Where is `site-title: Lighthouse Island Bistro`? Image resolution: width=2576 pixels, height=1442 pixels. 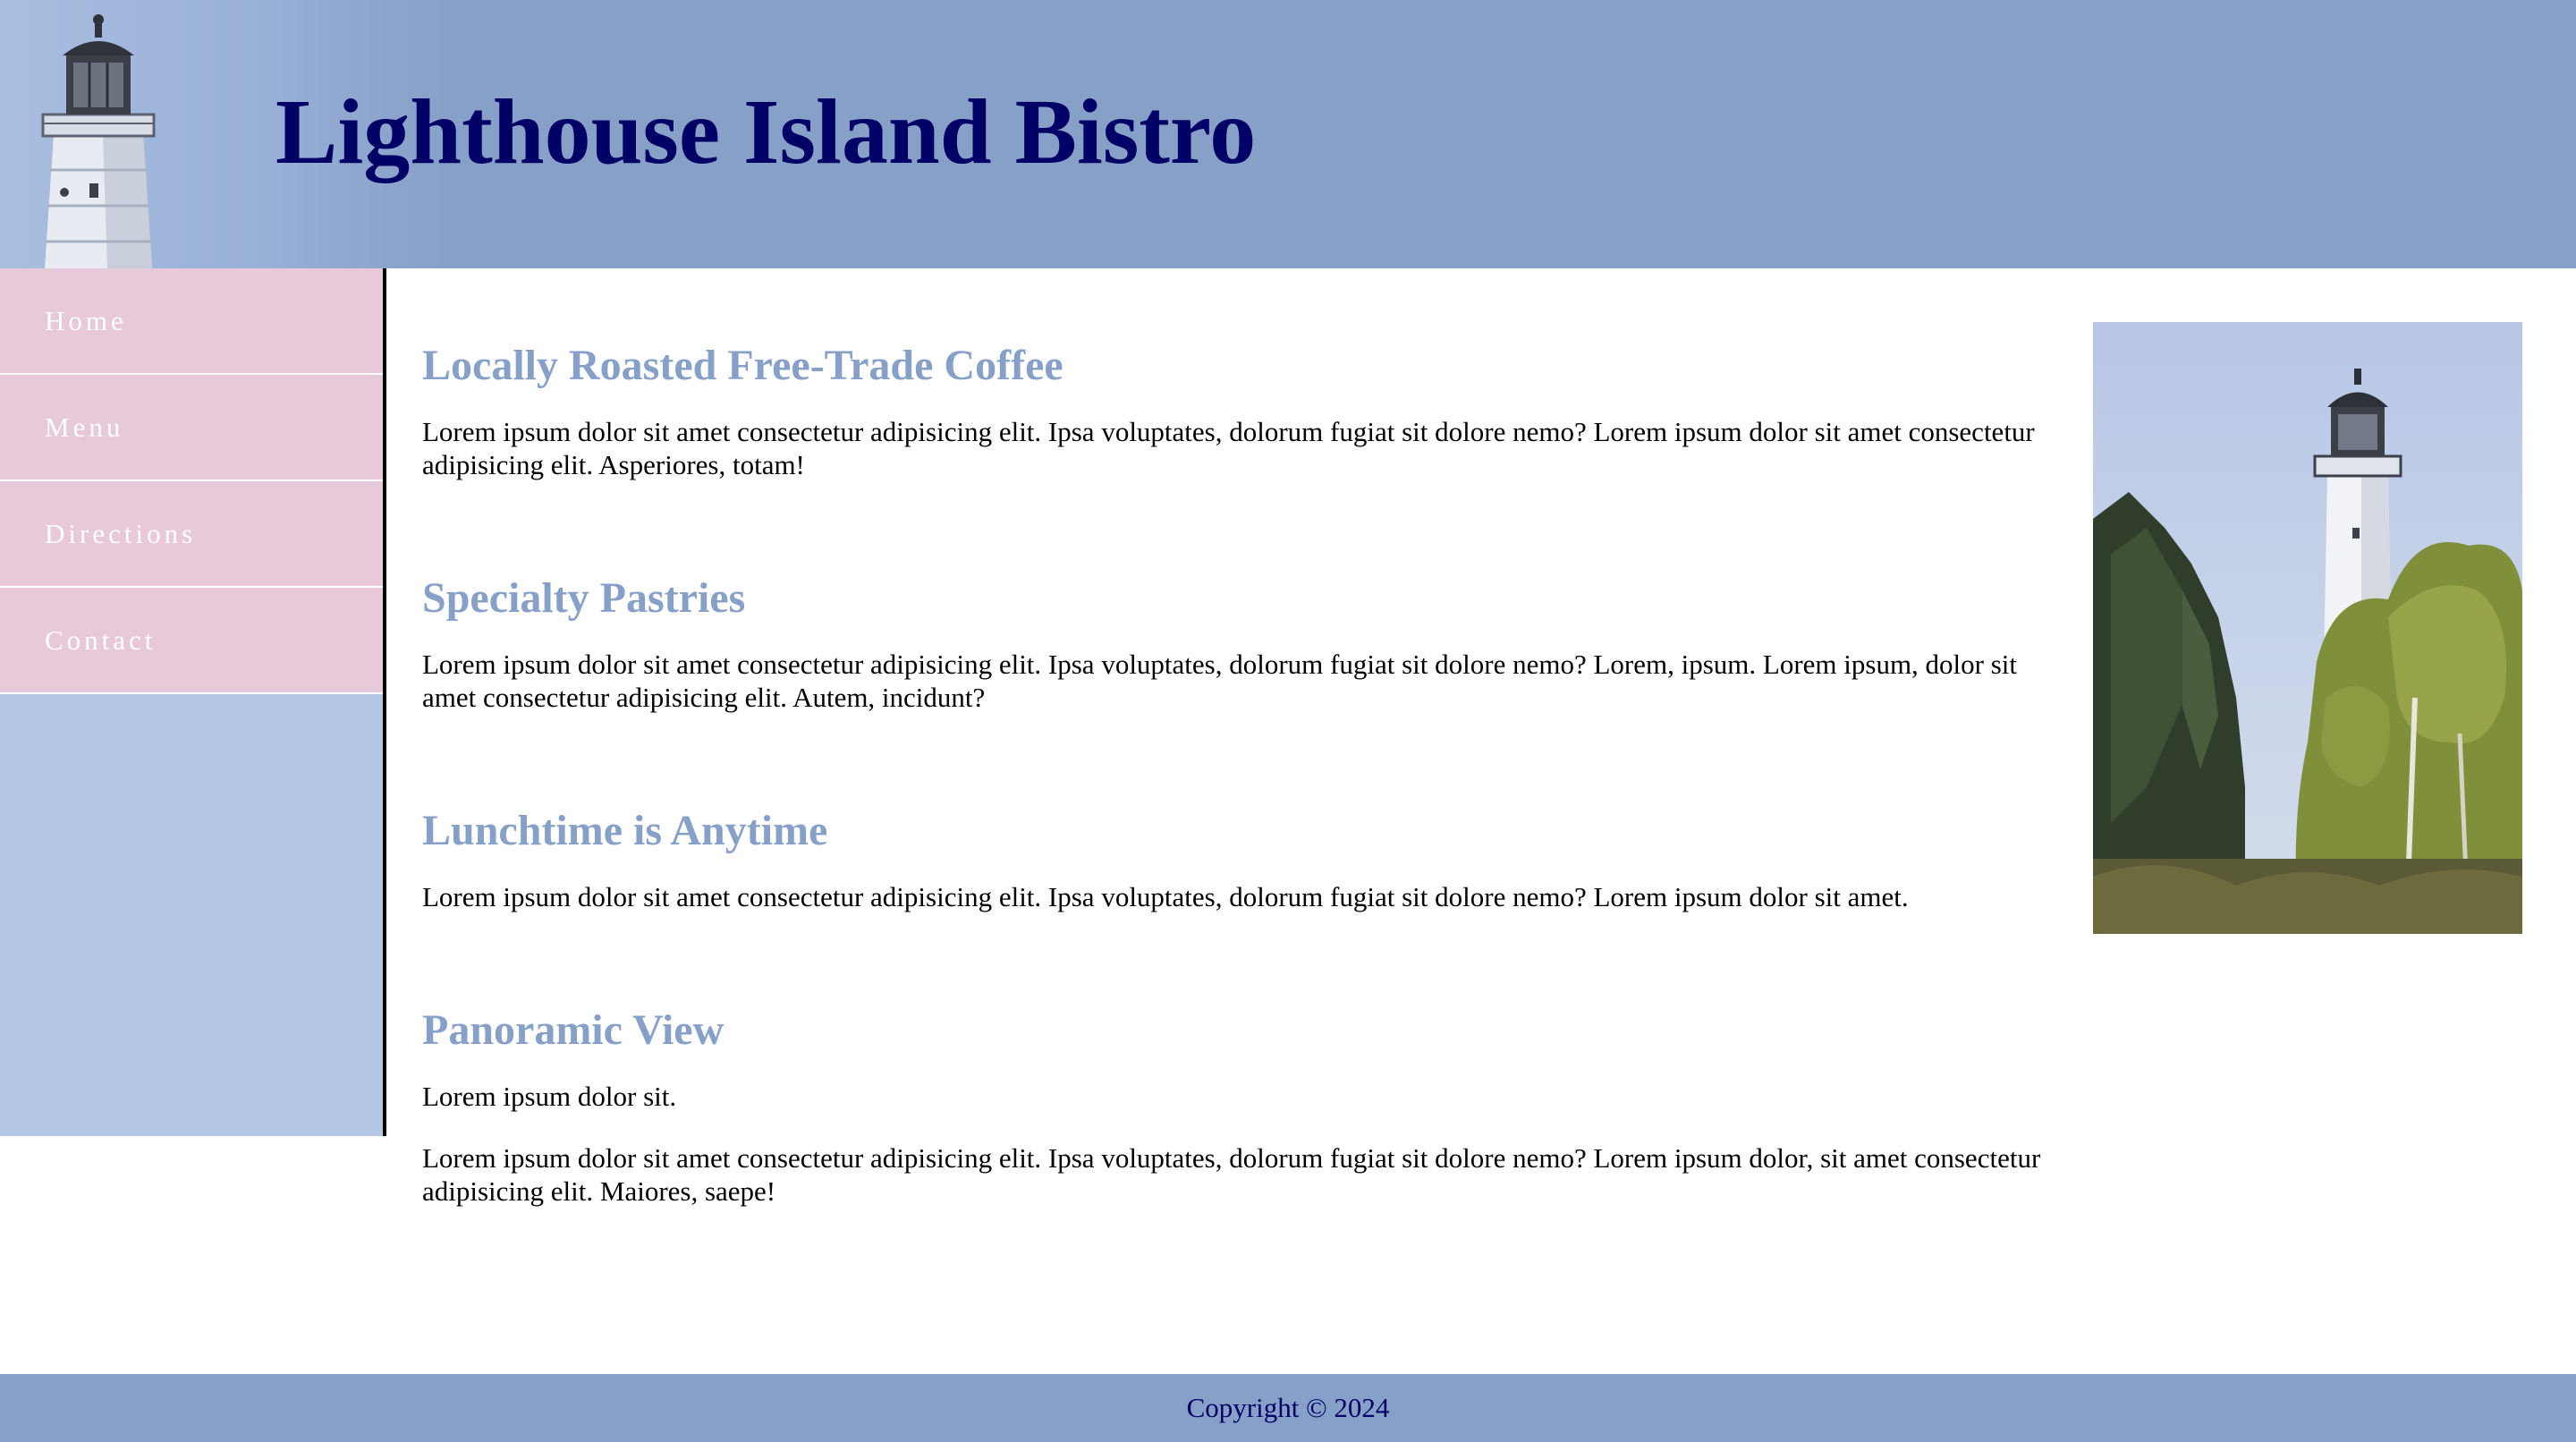
site-title: Lighthouse Island Bistro is located at coordinates (766, 132).